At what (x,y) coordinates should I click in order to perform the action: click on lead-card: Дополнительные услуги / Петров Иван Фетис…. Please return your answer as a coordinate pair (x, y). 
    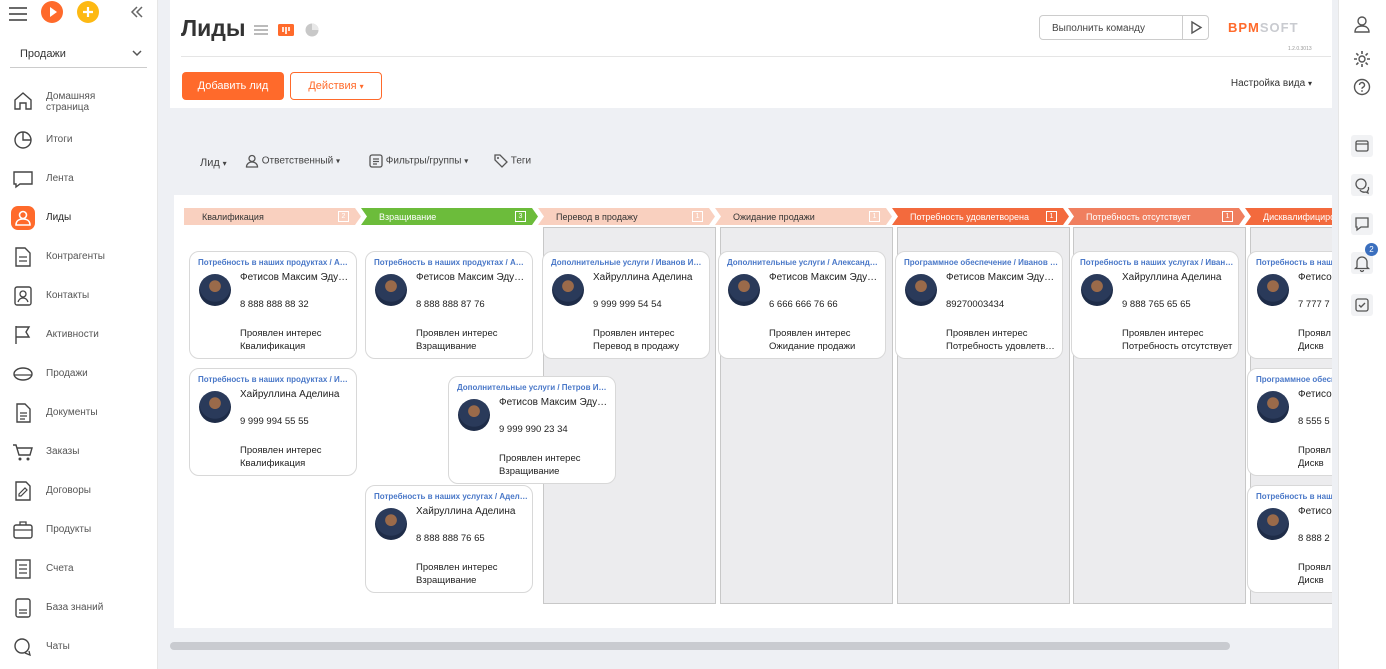
    Looking at the image, I should click on (532, 430).